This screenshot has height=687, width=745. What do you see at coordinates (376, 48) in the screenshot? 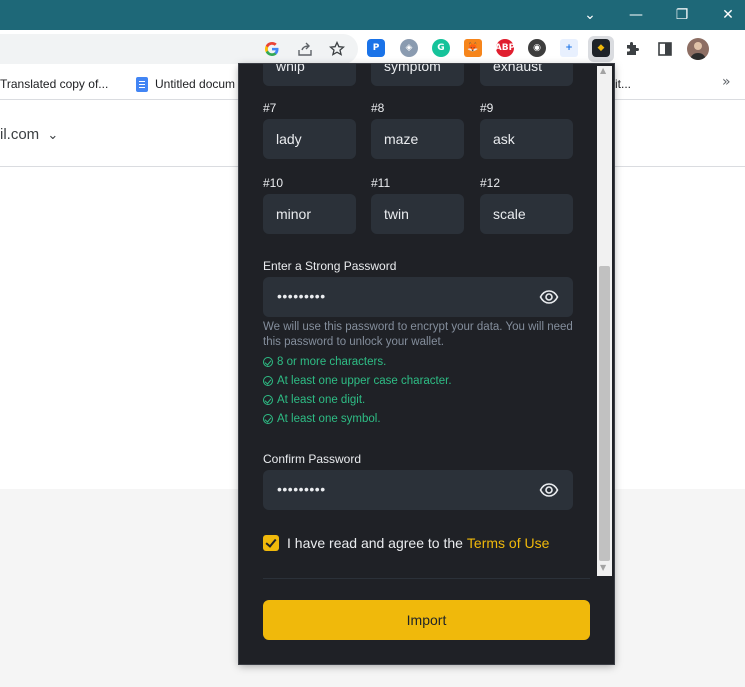
I see `passwordmanager-extension-icon: P` at bounding box center [376, 48].